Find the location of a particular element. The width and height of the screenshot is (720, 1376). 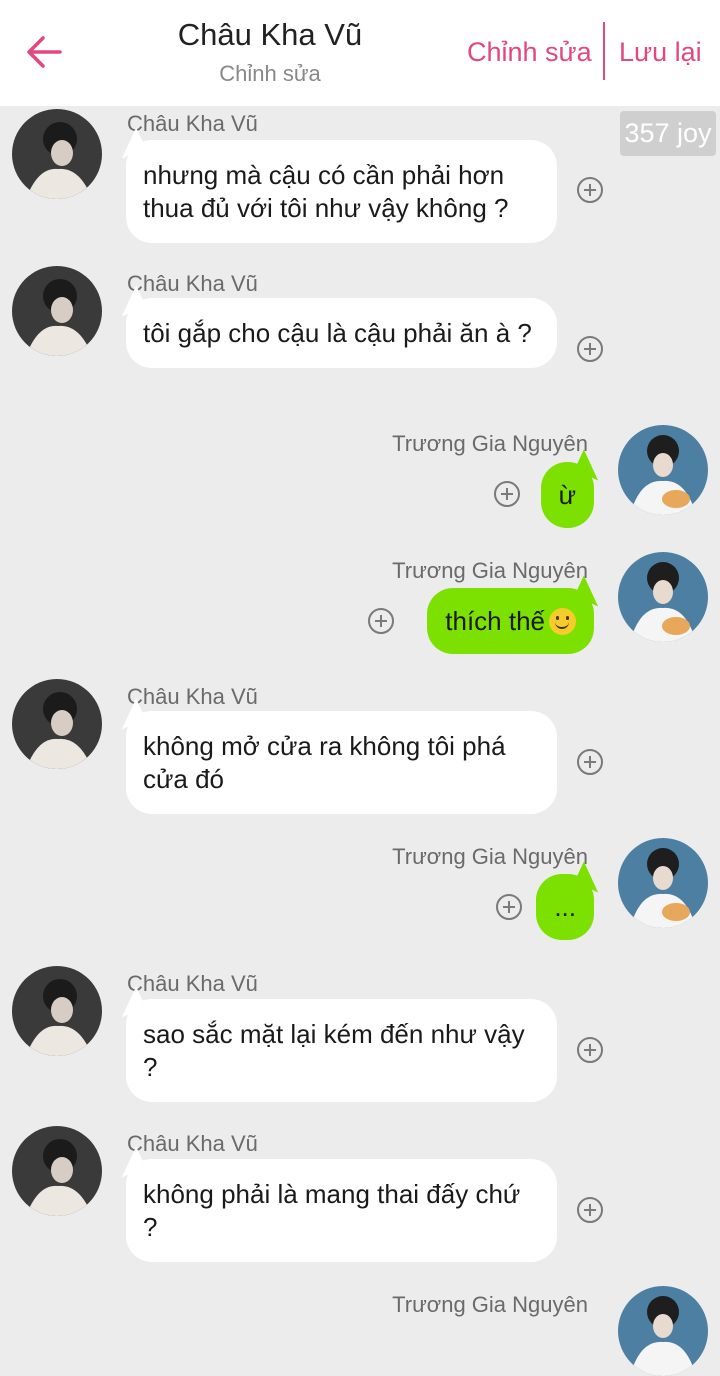

action-divider is located at coordinates (604, 51).